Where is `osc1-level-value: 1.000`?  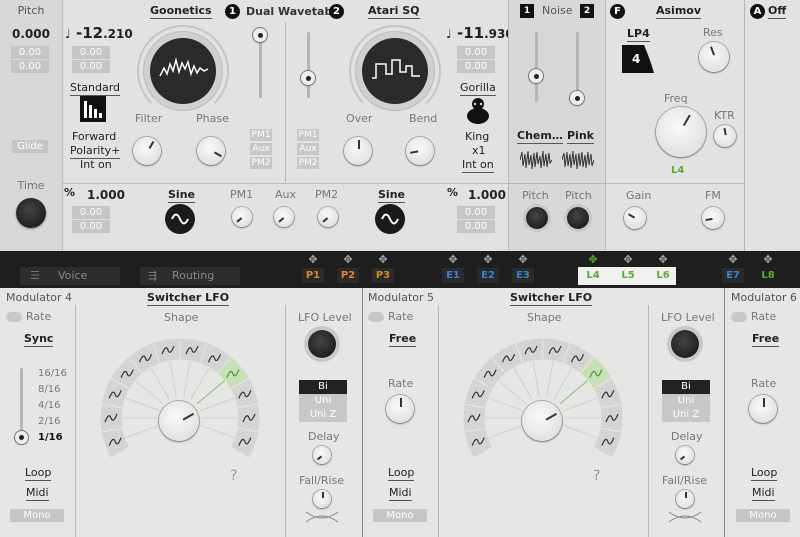
osc1-level-value: 1.000 is located at coordinates (106, 195).